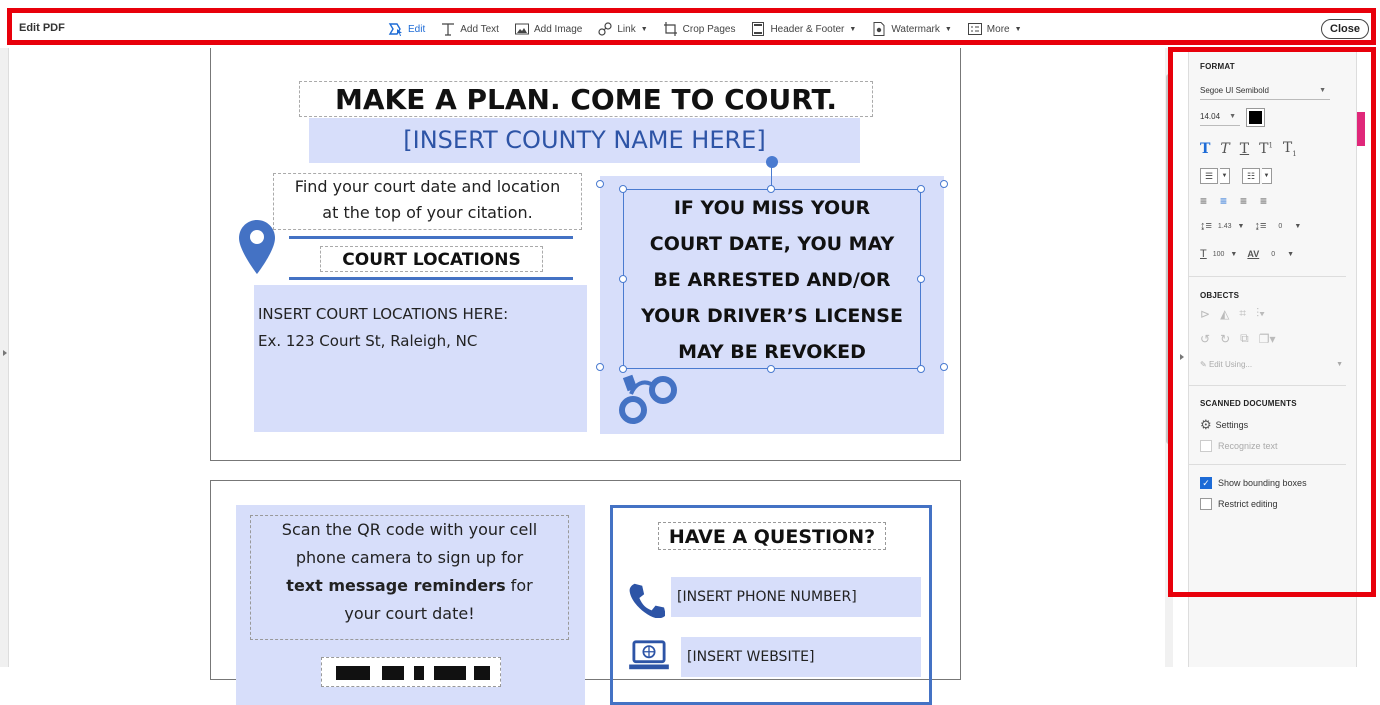 The width and height of the screenshot is (1380, 705). What do you see at coordinates (1169, 259) in the screenshot?
I see `scrollbar-thumb` at bounding box center [1169, 259].